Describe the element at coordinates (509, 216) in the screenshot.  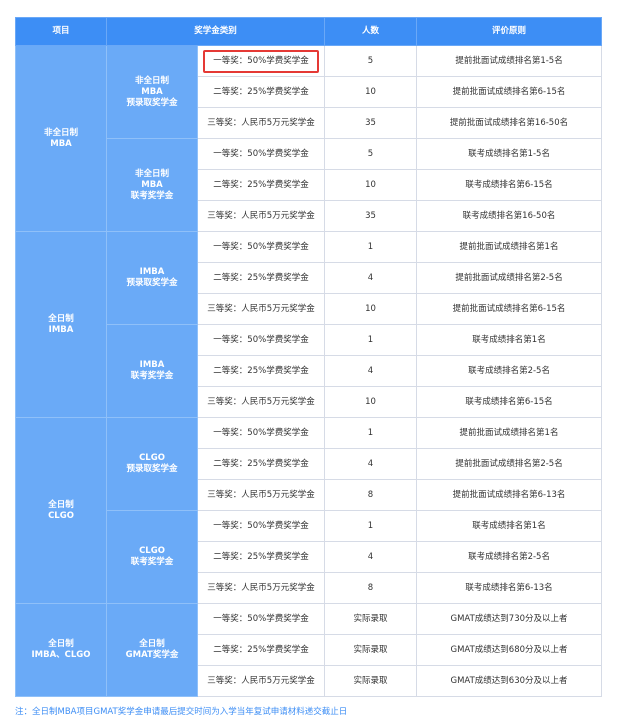
I see `criteria-cell: 联考成绩排名第16-50名` at that location.